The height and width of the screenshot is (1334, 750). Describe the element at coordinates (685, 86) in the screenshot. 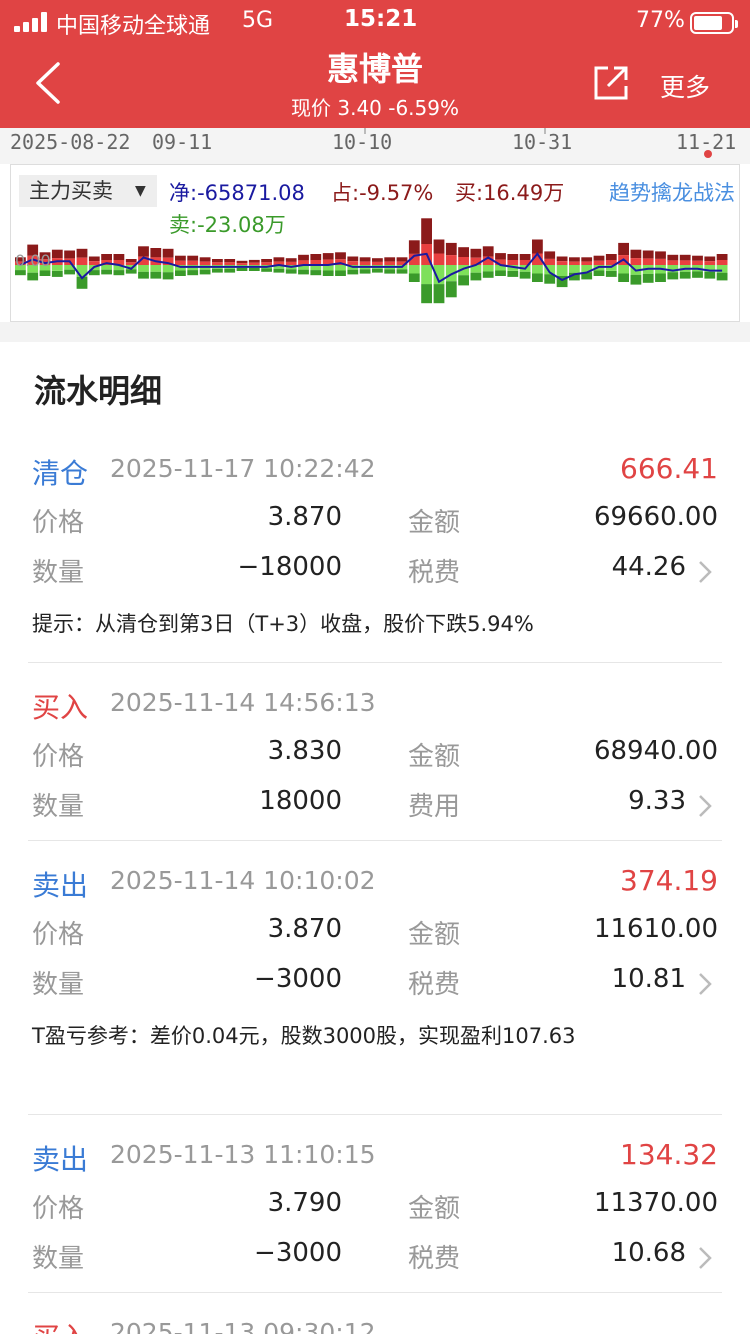

I see `more-button: 更多` at that location.